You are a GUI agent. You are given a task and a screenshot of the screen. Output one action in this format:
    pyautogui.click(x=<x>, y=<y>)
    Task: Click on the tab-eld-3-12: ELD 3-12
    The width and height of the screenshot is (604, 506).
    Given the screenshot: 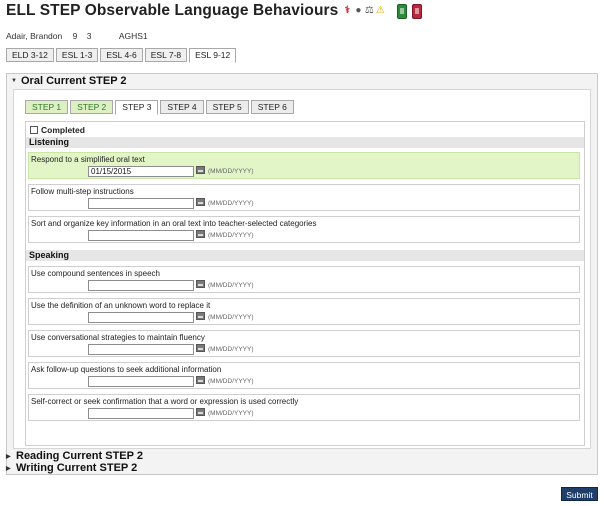 What is the action you would take?
    pyautogui.click(x=30, y=55)
    